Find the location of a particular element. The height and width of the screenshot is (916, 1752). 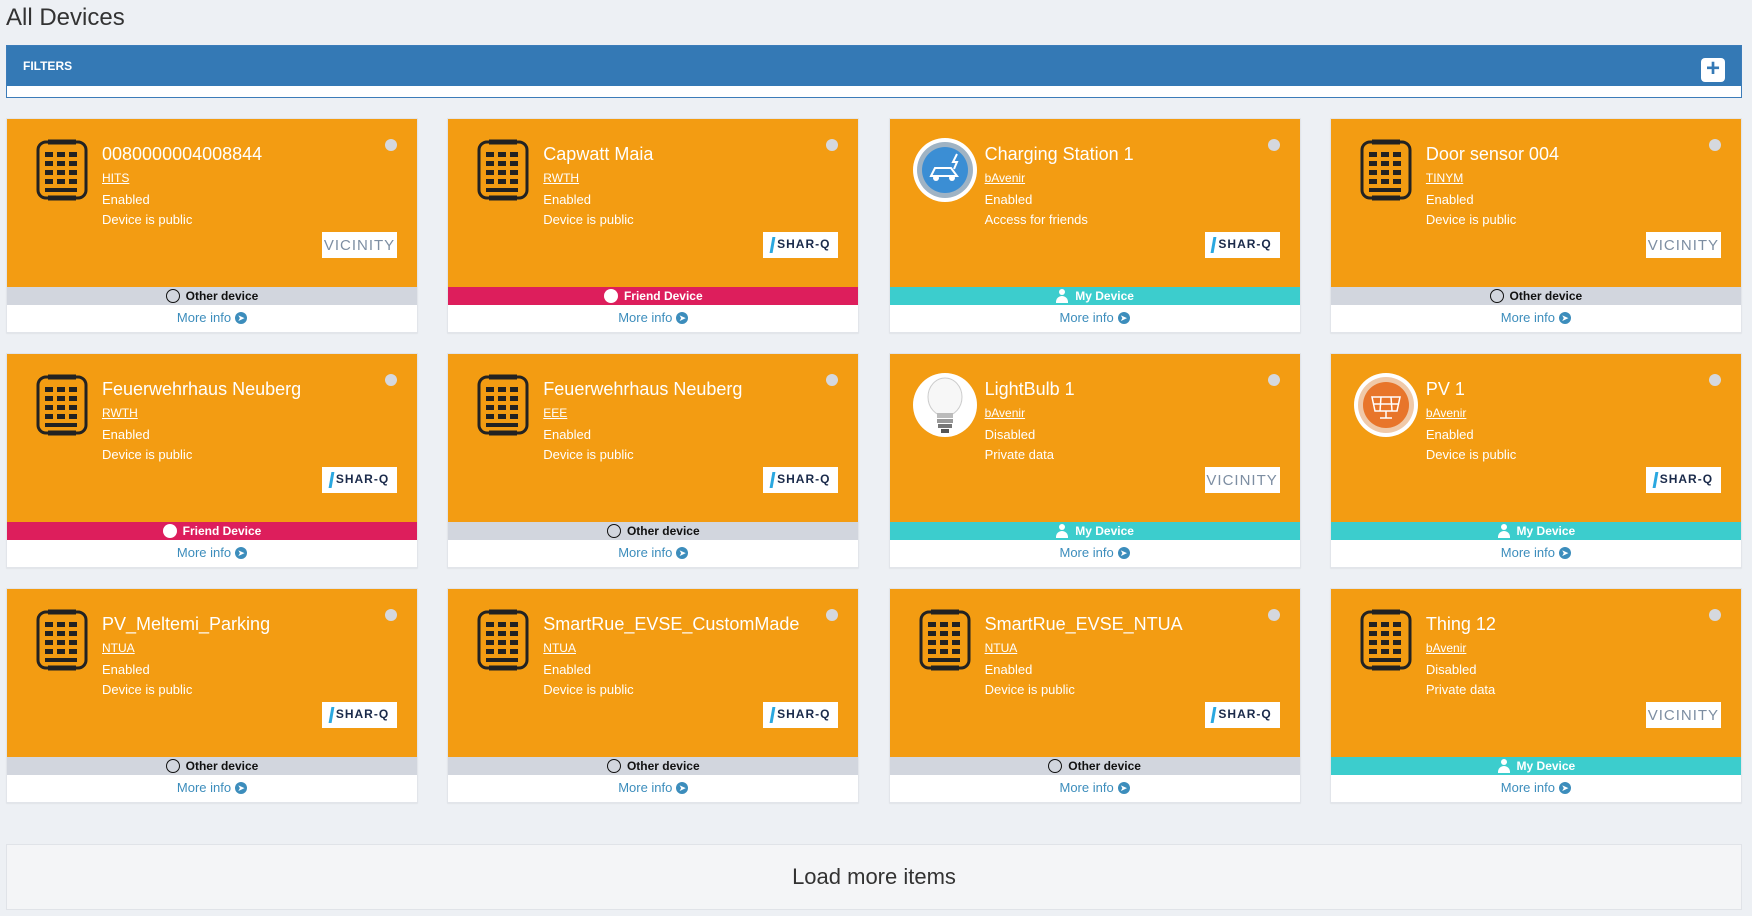

device-owner-link: EEE is located at coordinates (555, 413).